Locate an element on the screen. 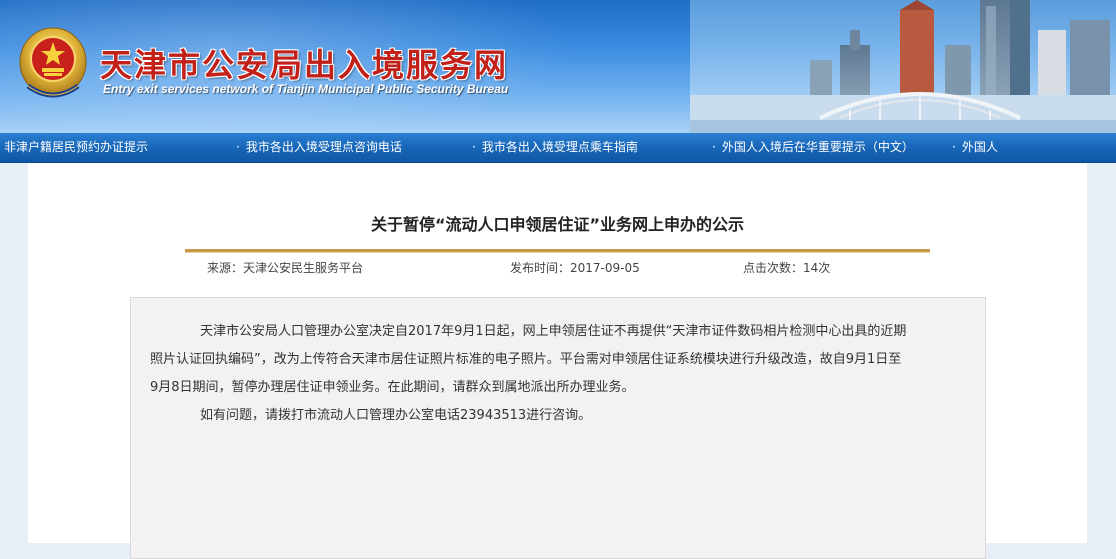  nav-link-foreigner-tips: · 外国人入境后在华重要提示（中文） is located at coordinates (813, 147).